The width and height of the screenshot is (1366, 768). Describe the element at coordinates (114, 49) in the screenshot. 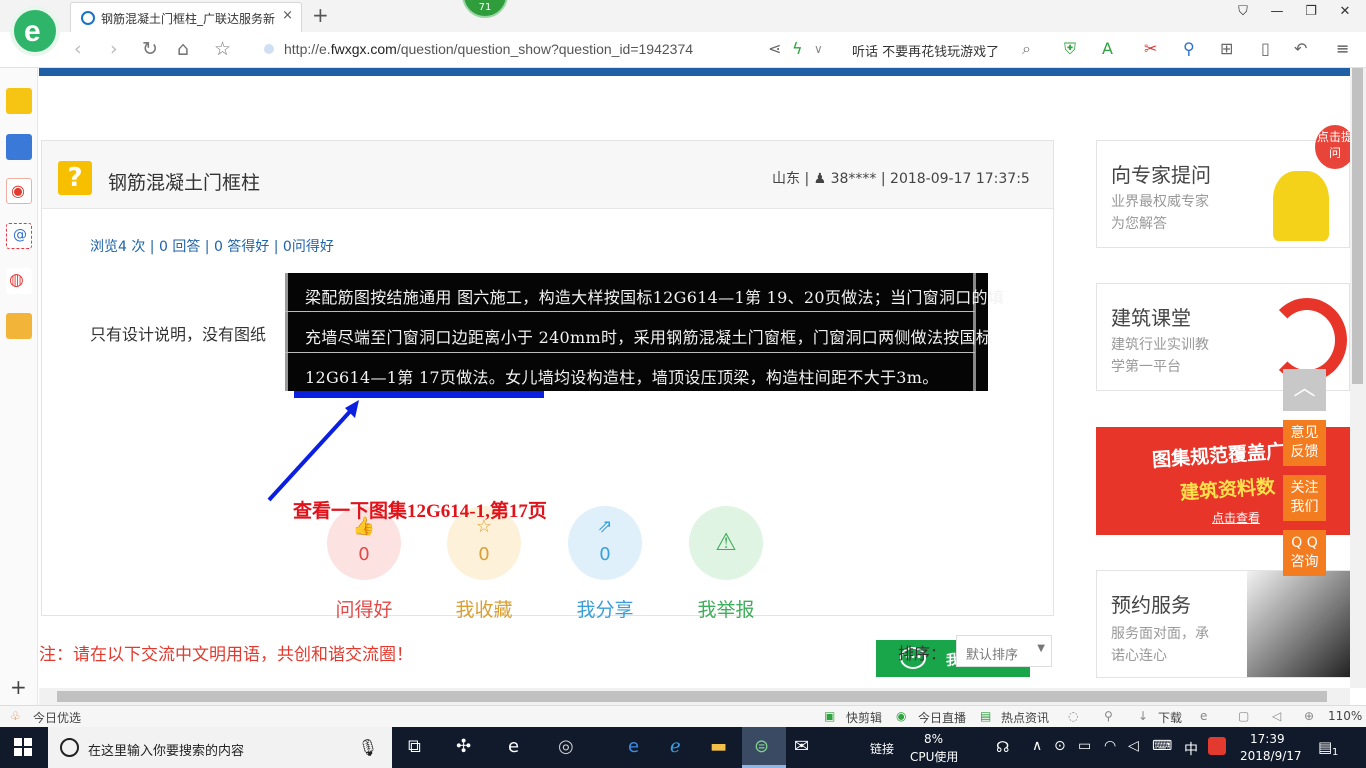

I see `forward-icon: ›` at that location.